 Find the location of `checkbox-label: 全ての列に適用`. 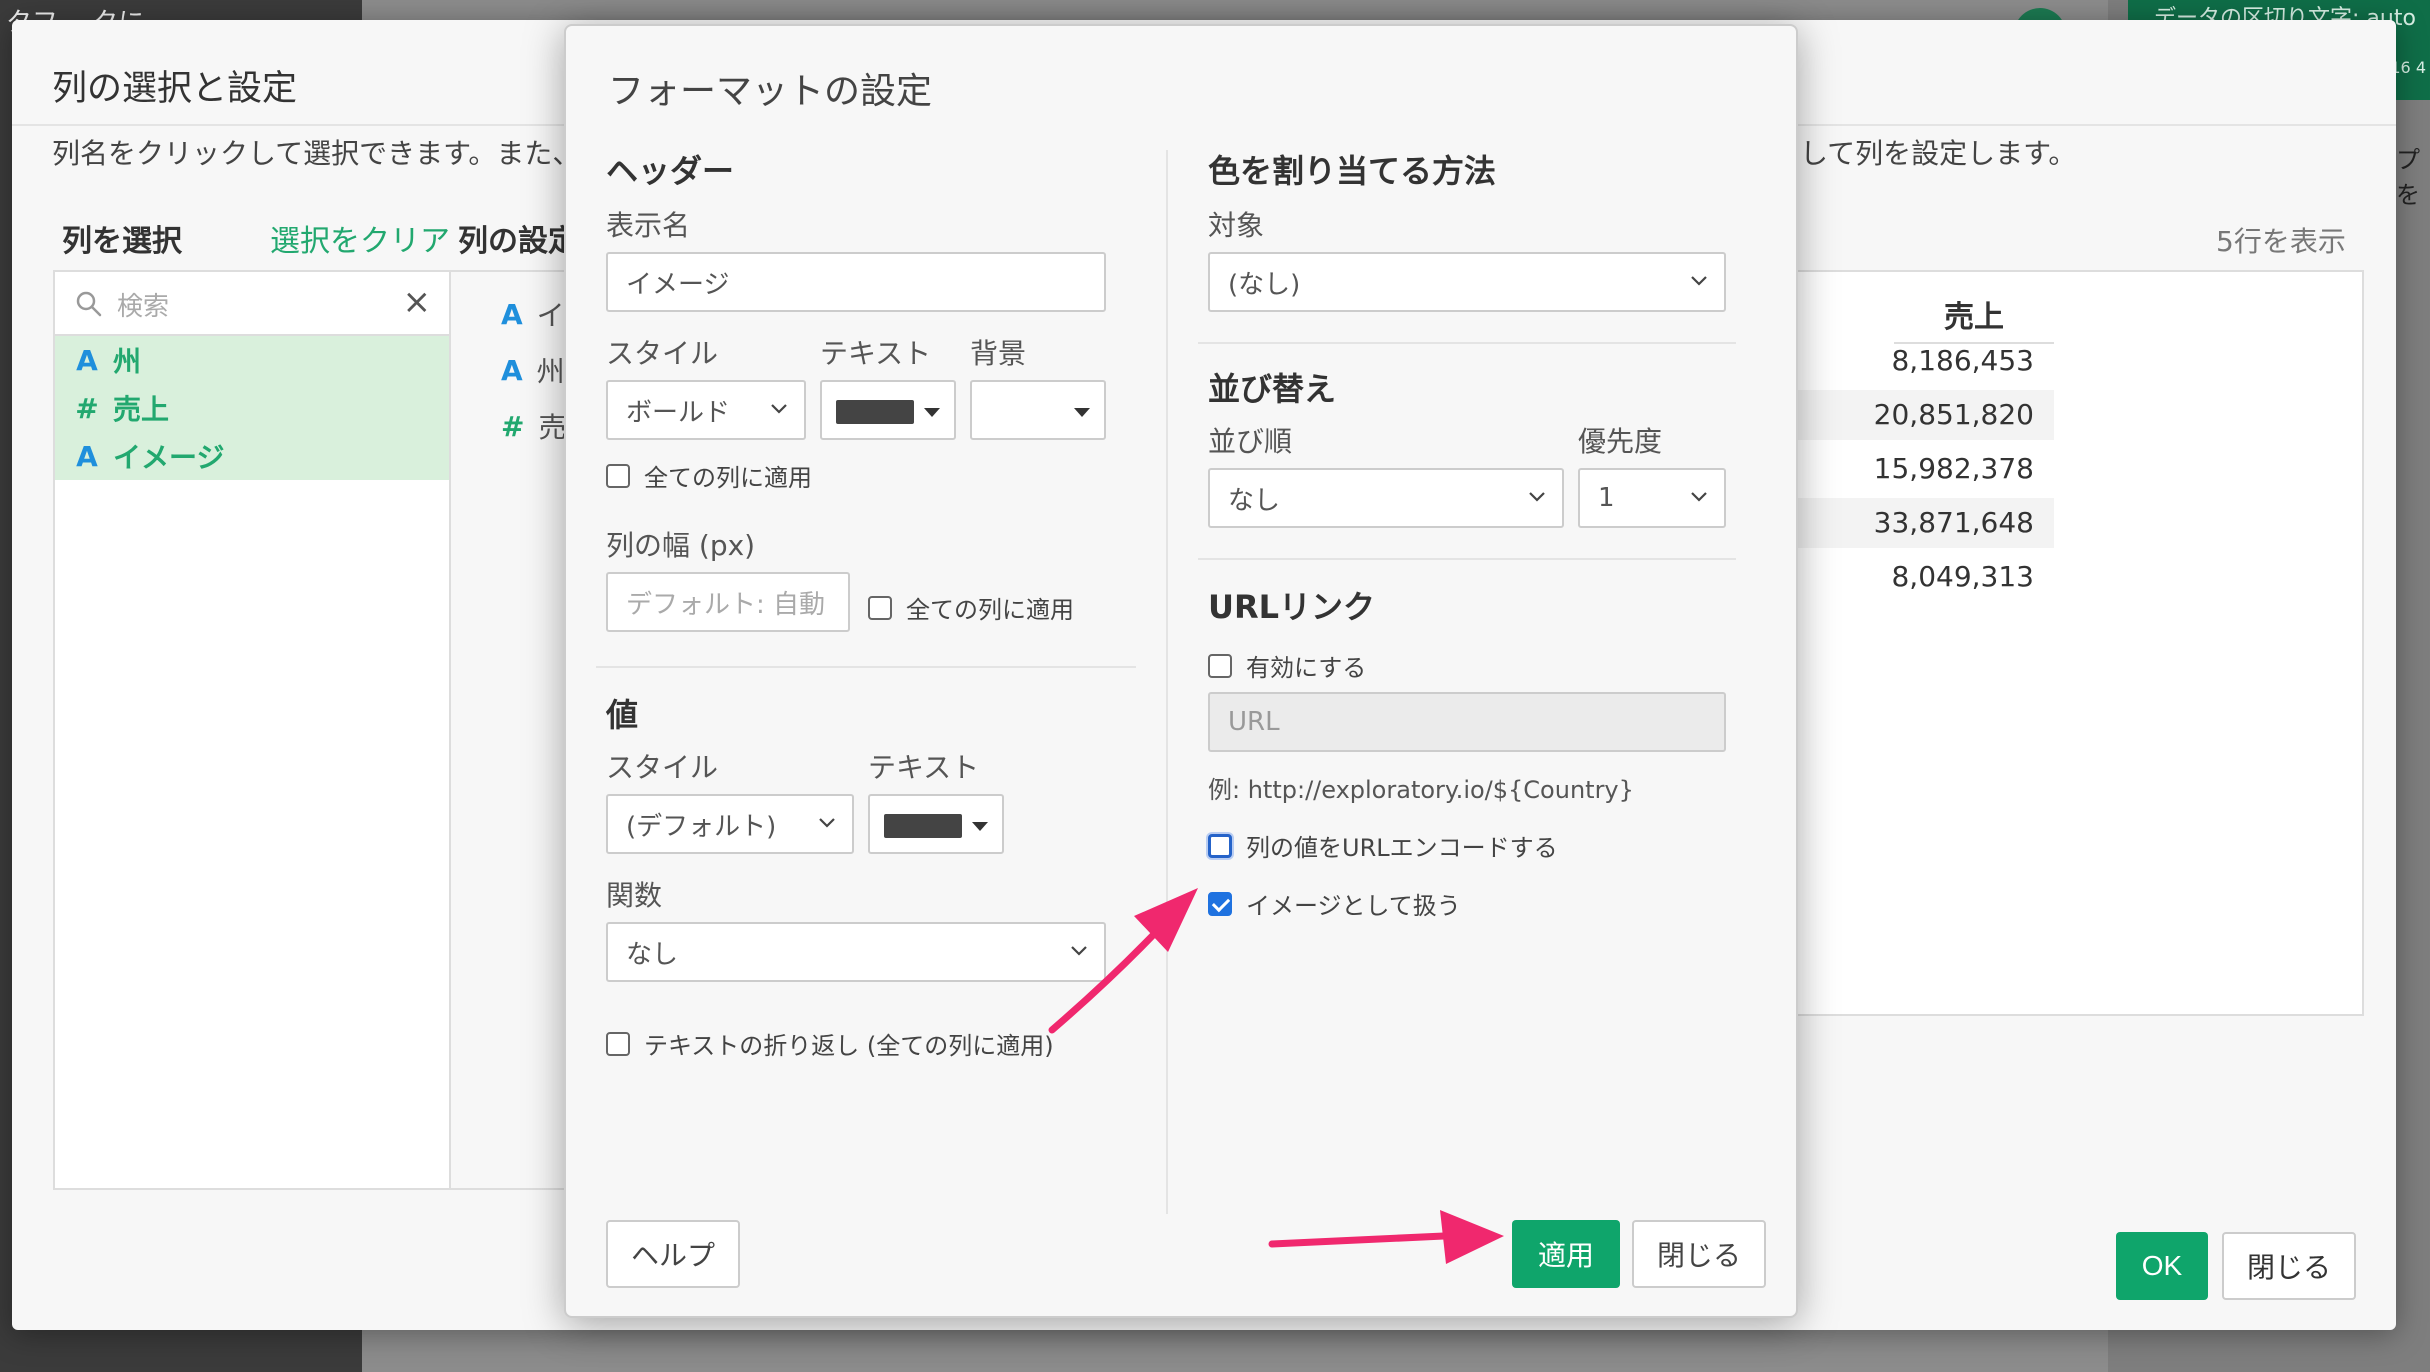

checkbox-label: 全ての列に適用 is located at coordinates (728, 478).